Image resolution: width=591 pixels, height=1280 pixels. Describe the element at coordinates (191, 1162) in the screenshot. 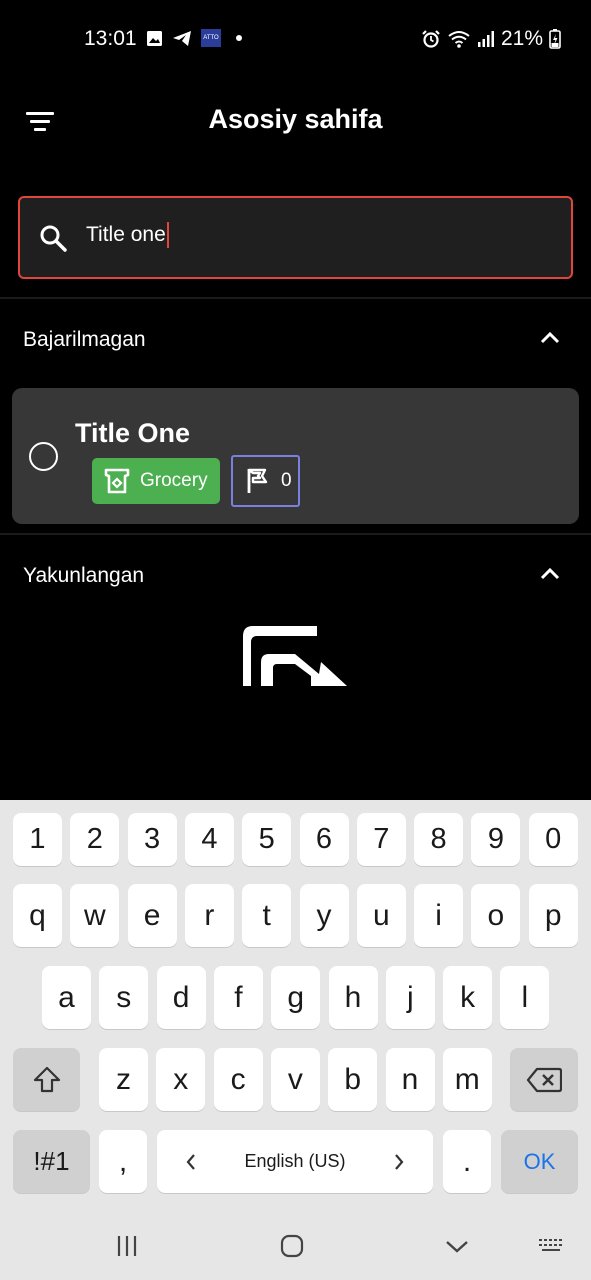

I see `chevron-left-icon` at that location.